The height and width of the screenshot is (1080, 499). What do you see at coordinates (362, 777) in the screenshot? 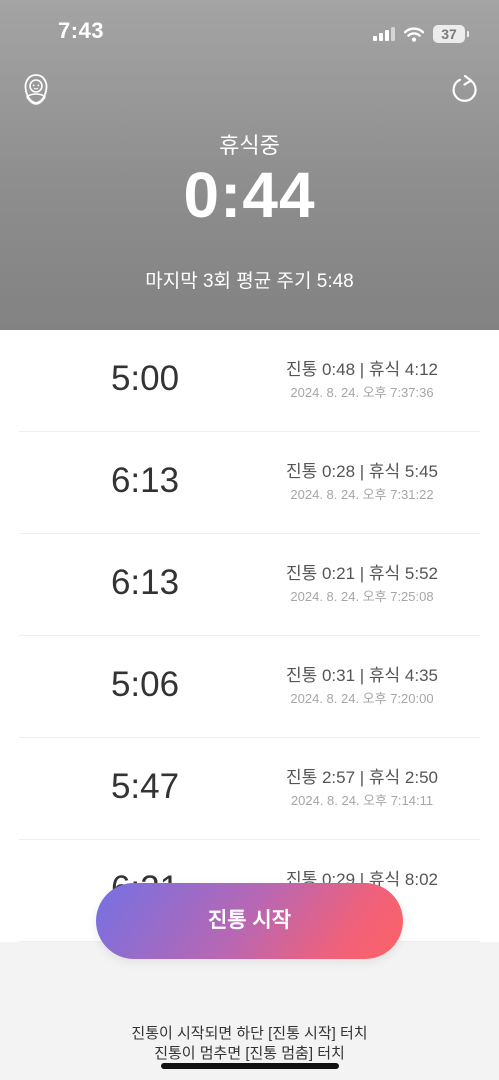
I see `record-summary: 진통 2:57 | 휴식 2:50` at bounding box center [362, 777].